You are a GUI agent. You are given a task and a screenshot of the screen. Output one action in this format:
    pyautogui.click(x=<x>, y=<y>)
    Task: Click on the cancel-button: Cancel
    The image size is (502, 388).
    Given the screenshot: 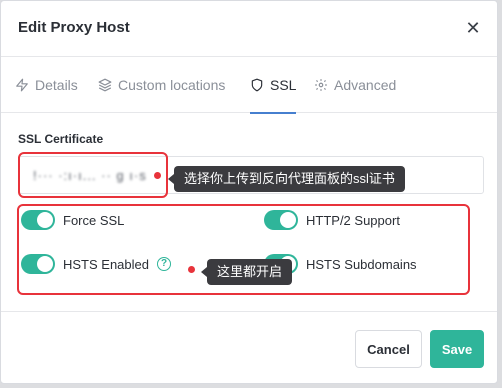 What is the action you would take?
    pyautogui.click(x=388, y=349)
    